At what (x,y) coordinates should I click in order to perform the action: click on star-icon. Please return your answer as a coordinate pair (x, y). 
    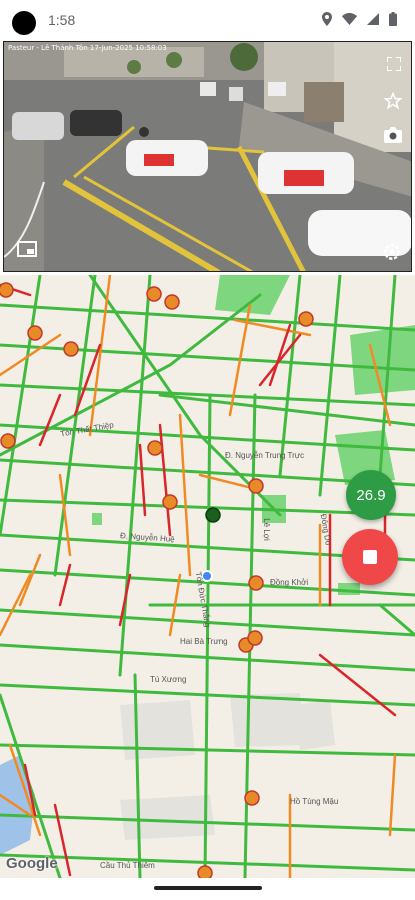
    Looking at the image, I should click on (393, 101).